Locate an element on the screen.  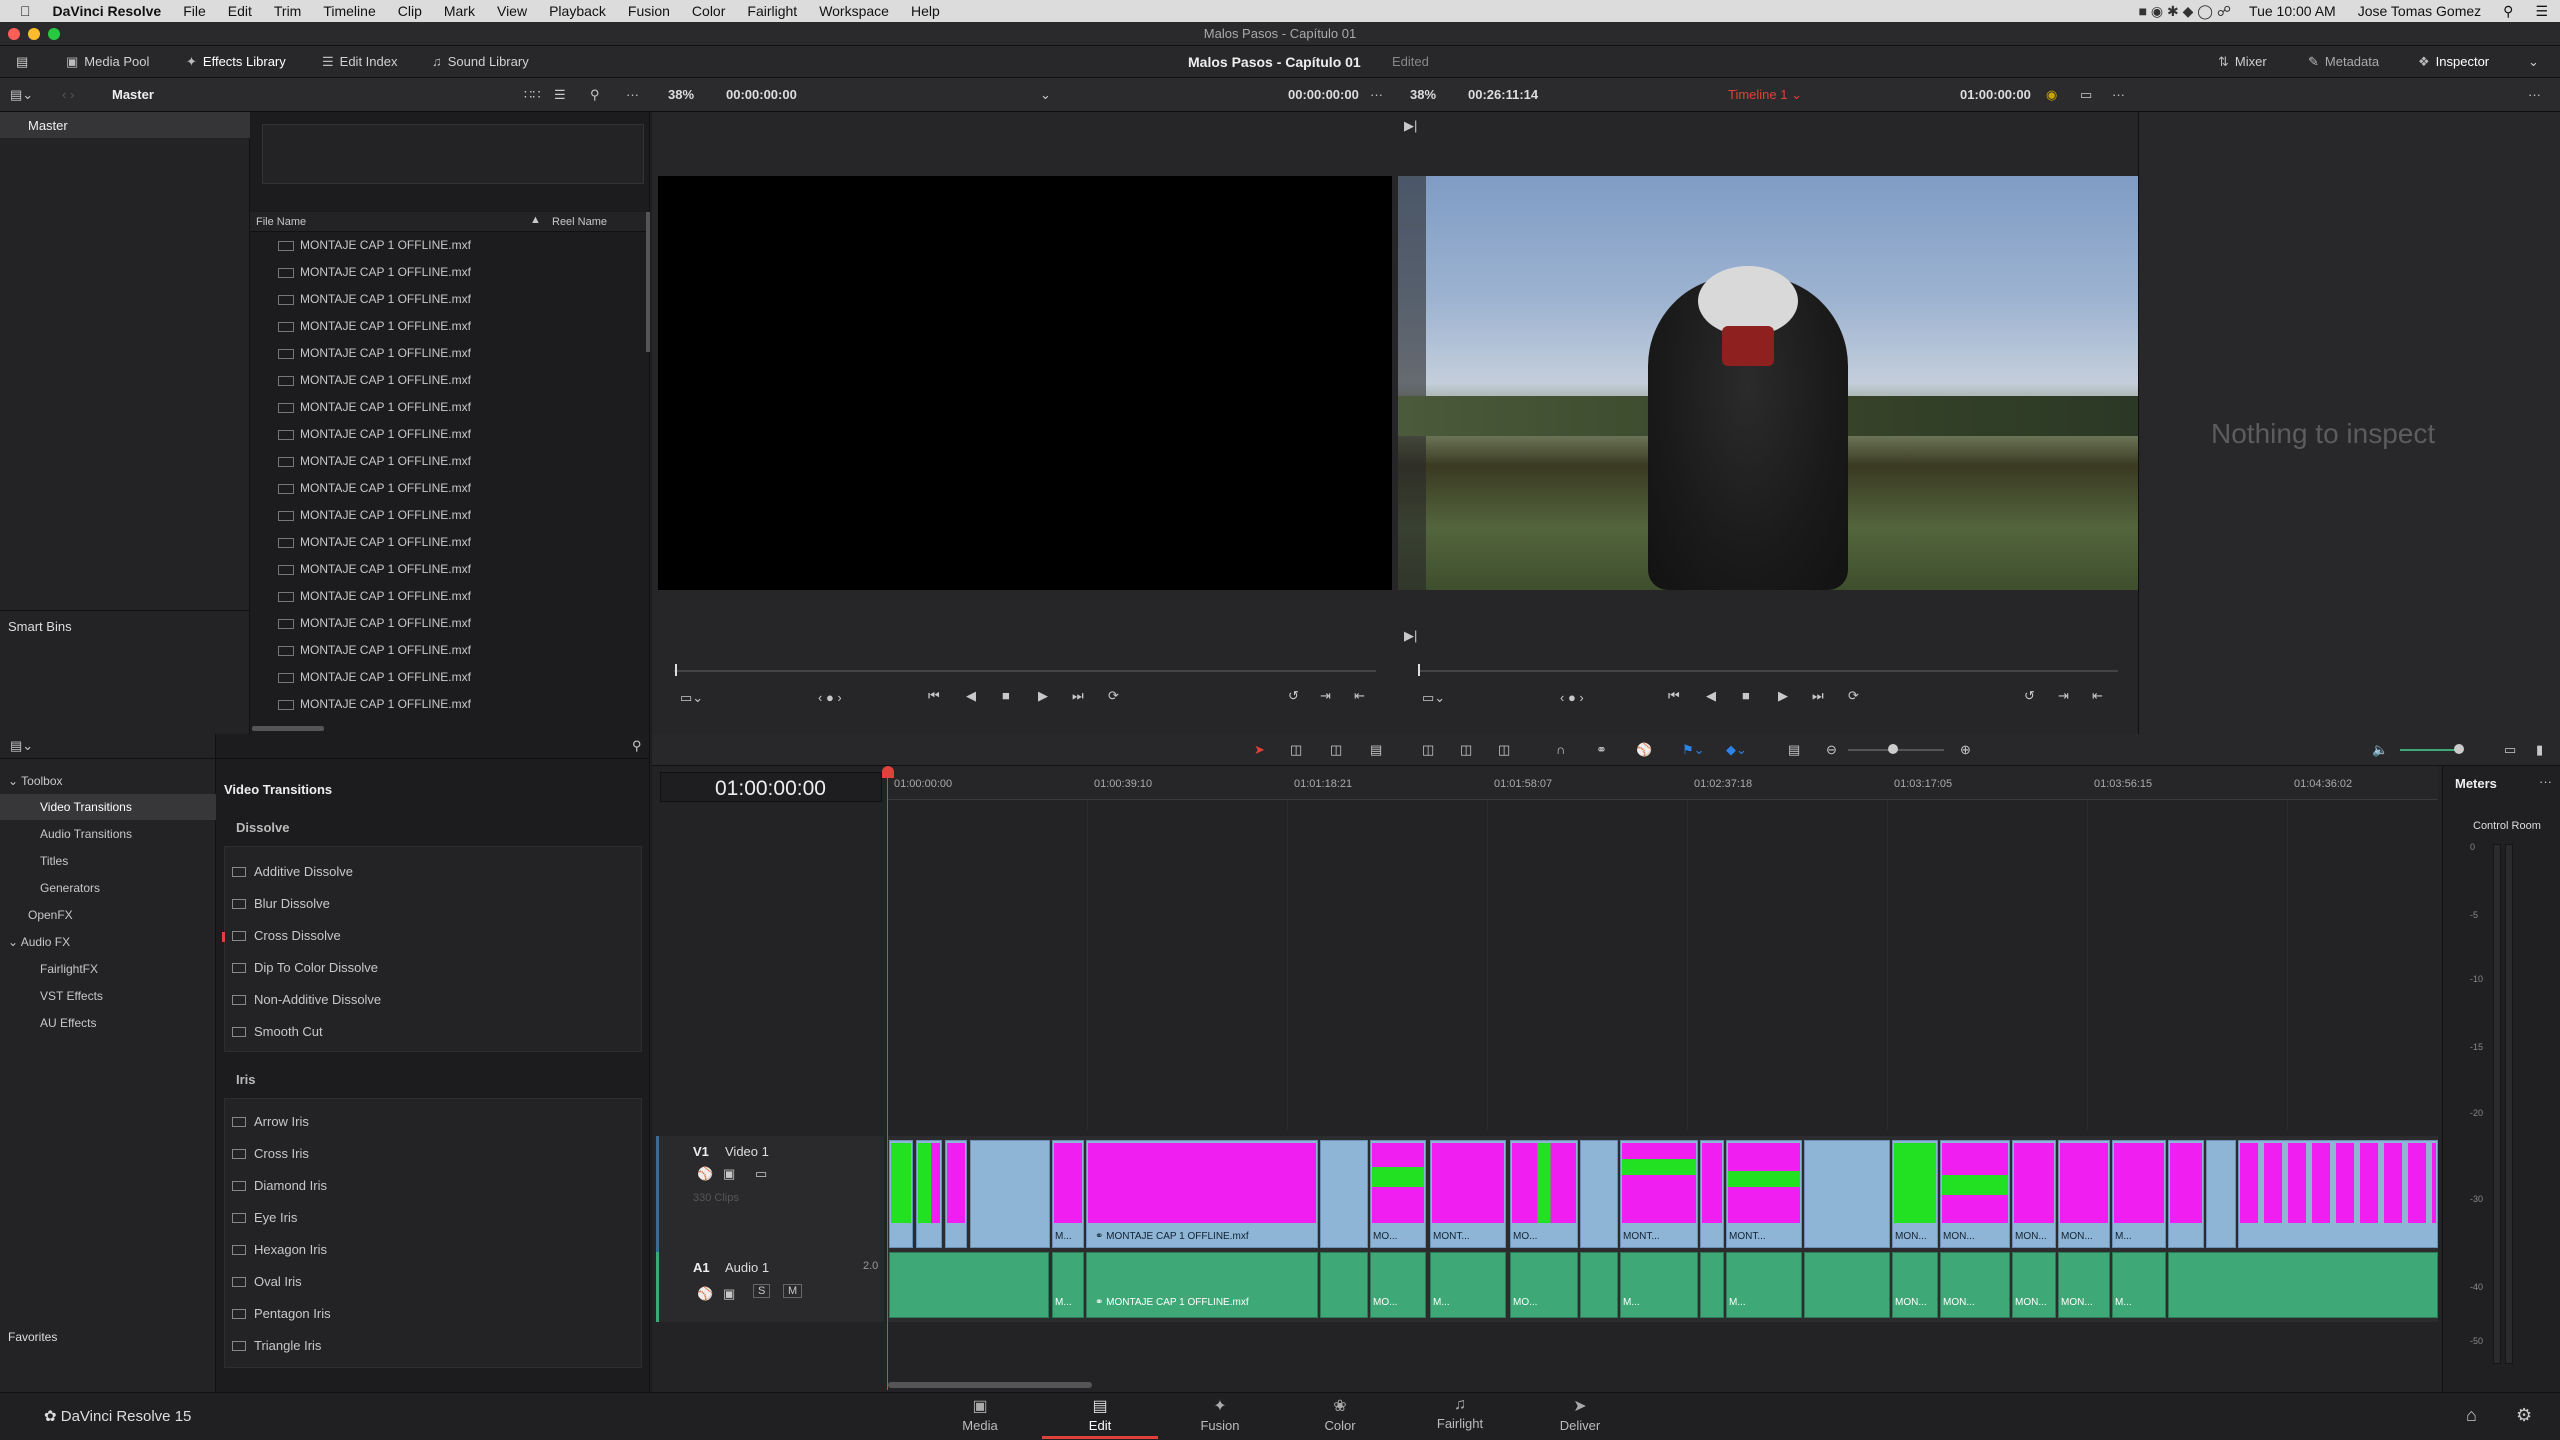
favorites-label: Favorites is located at coordinates (32, 1337).